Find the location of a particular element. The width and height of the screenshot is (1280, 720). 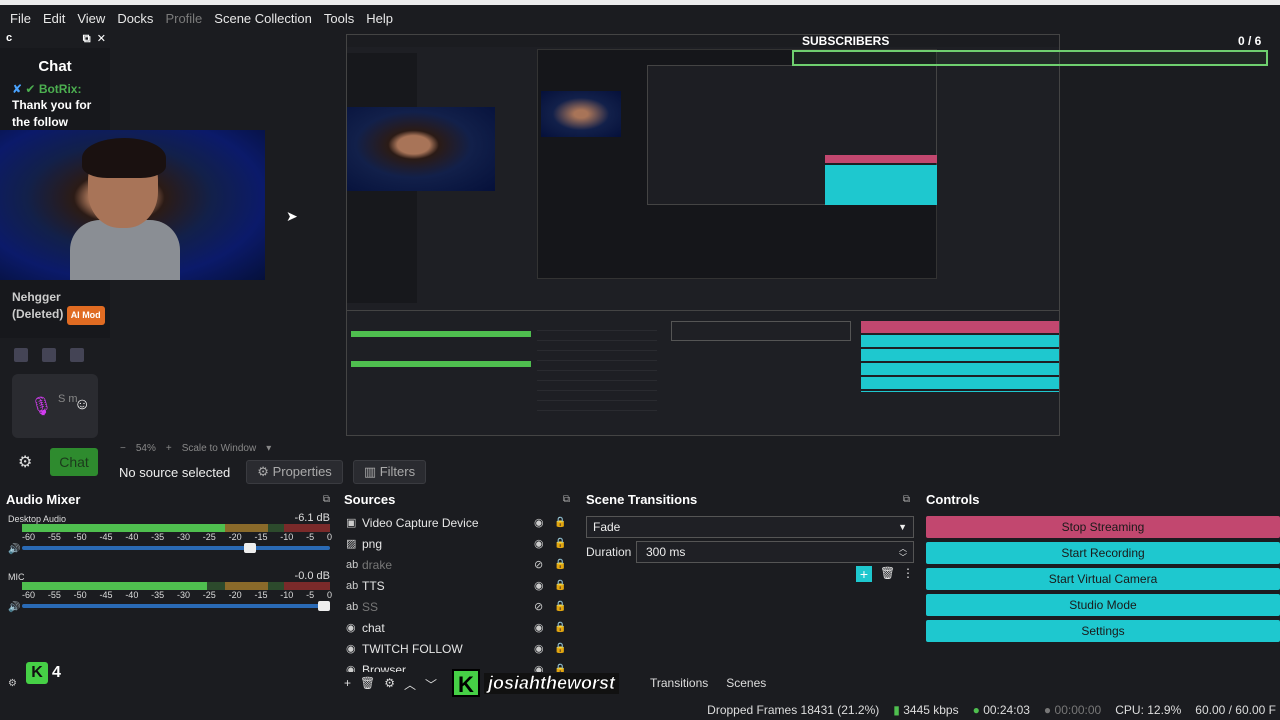

dropped-frames: Dropped Frames 18431 (21.2%) is located at coordinates (793, 710).